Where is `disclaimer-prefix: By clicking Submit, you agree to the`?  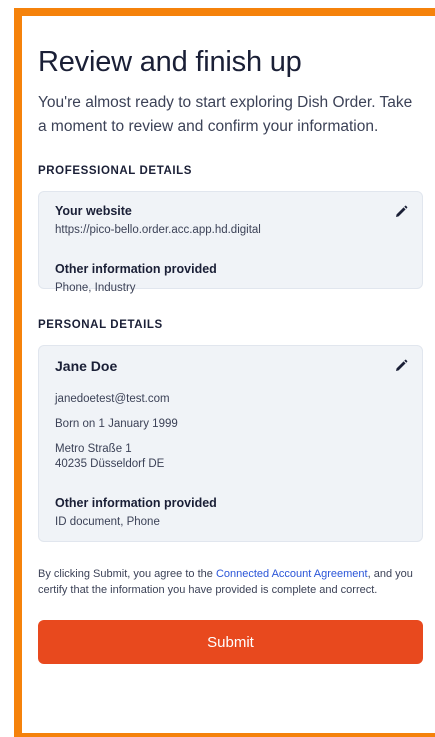 disclaimer-prefix: By clicking Submit, you agree to the is located at coordinates (127, 574).